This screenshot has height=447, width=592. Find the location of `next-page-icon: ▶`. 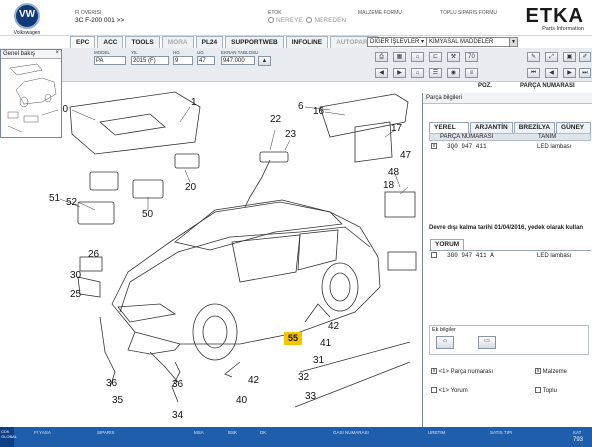

next-page-icon: ▶ is located at coordinates (569, 73).